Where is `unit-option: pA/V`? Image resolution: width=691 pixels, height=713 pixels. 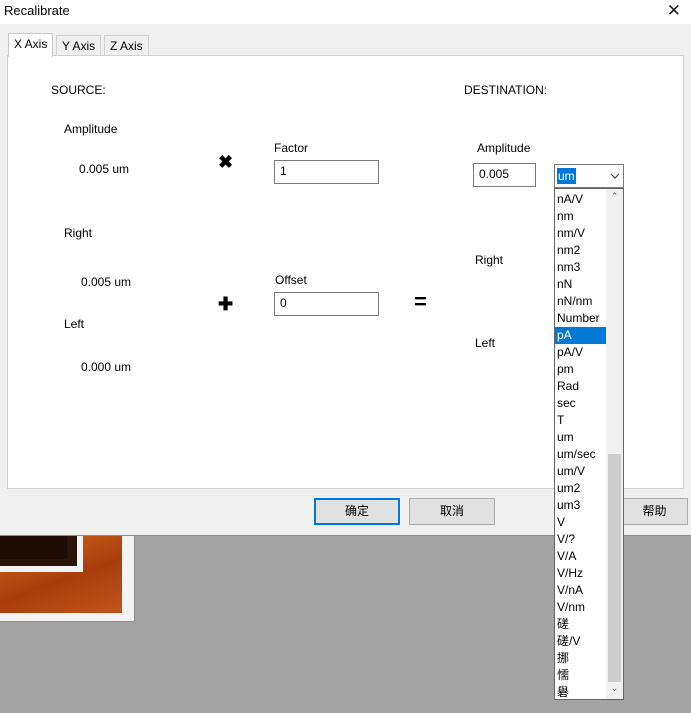 unit-option: pA/V is located at coordinates (580, 352).